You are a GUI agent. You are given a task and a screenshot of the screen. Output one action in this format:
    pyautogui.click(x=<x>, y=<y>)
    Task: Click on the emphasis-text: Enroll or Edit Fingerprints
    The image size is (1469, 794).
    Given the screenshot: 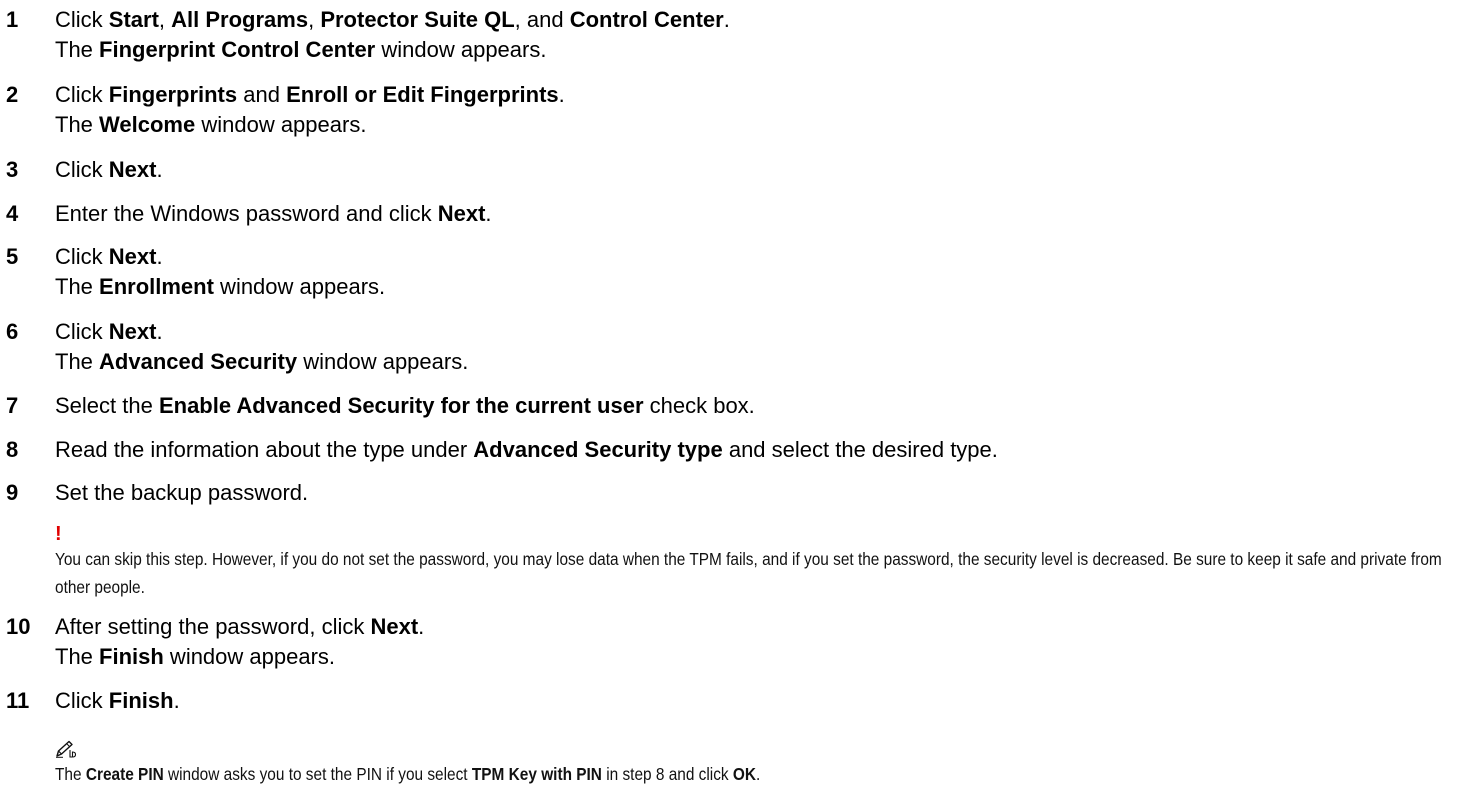 What is the action you would take?
    pyautogui.click(x=422, y=94)
    